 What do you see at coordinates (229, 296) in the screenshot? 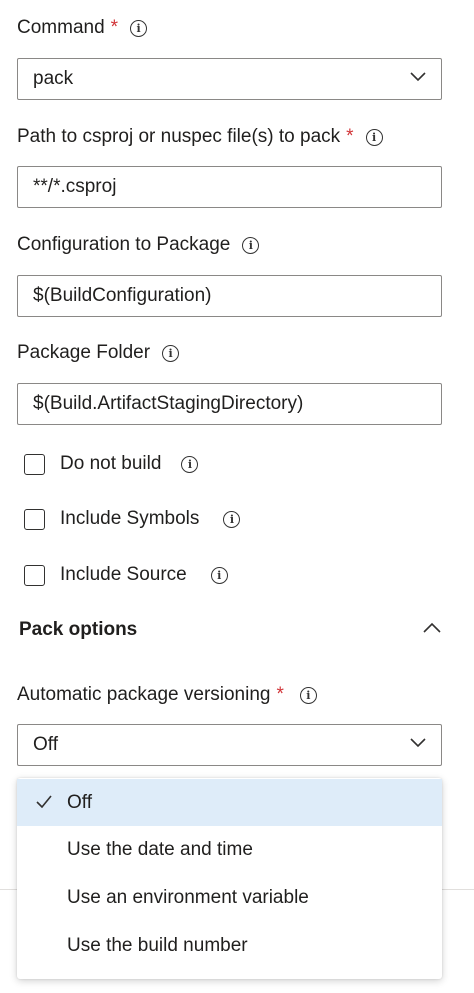
I see `configuration-input: $(BuildConfiguration)` at bounding box center [229, 296].